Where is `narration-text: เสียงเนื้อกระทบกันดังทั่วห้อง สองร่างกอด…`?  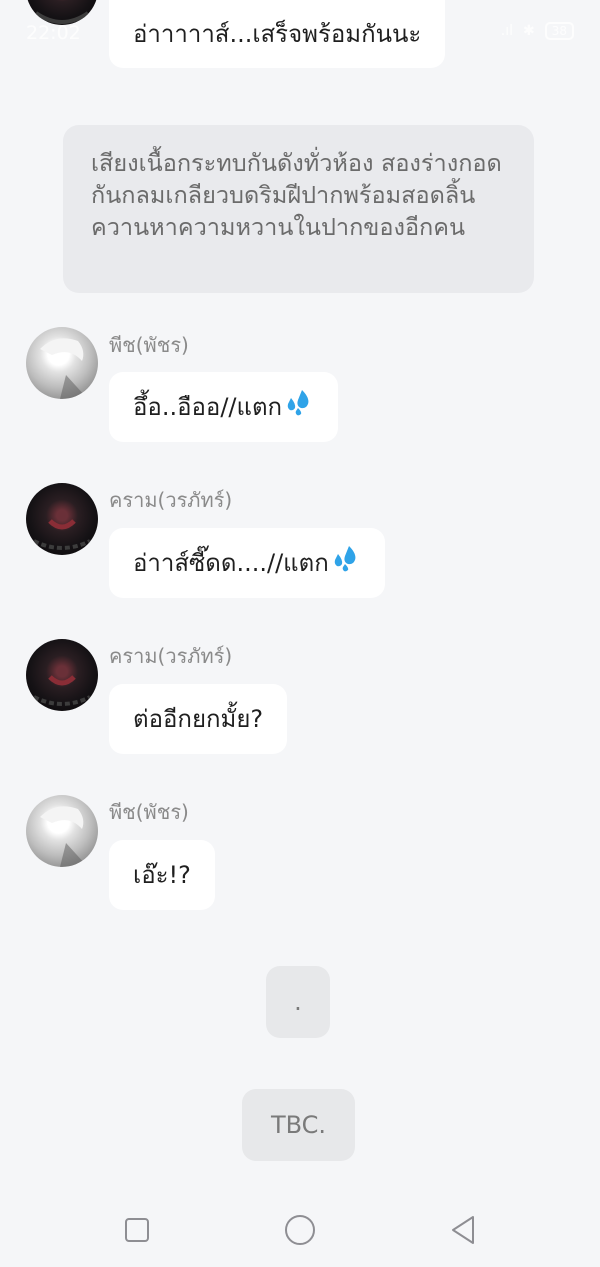 narration-text: เสียงเนื้อกระทบกันดังทั่วห้อง สองร่างกอด… is located at coordinates (296, 195).